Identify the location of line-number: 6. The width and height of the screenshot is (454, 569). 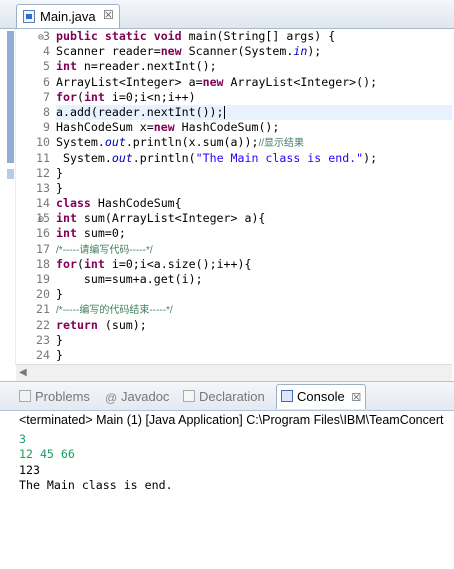
(46, 81).